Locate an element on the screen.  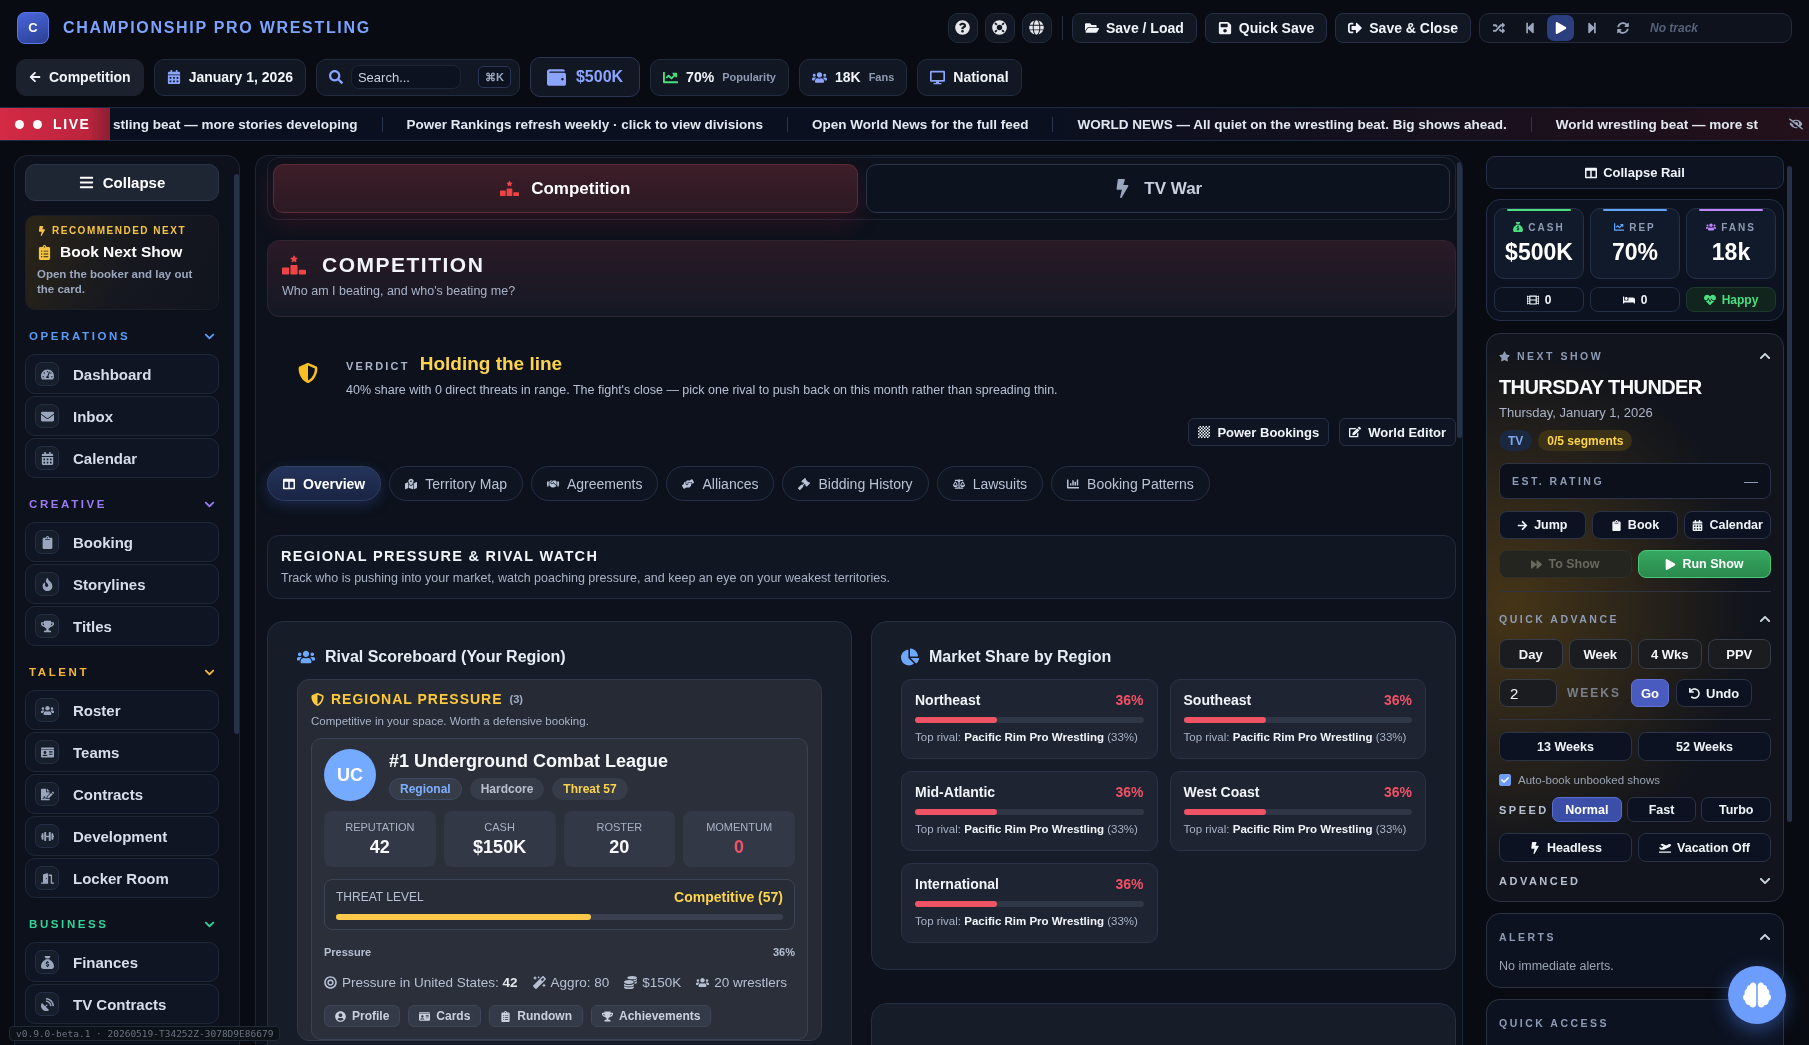
advance-button: 4 Wks is located at coordinates (1670, 654).